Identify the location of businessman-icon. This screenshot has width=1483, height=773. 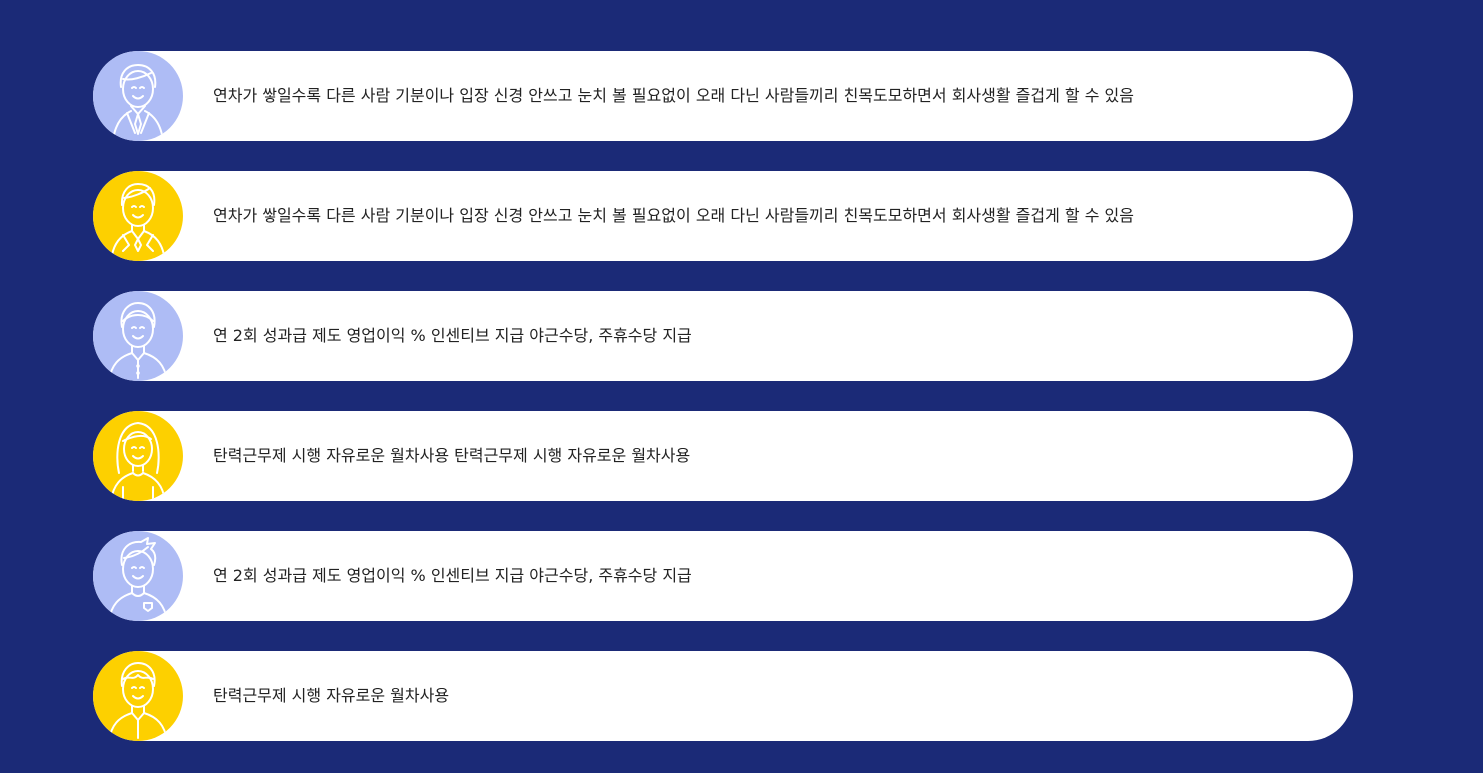
(138, 96).